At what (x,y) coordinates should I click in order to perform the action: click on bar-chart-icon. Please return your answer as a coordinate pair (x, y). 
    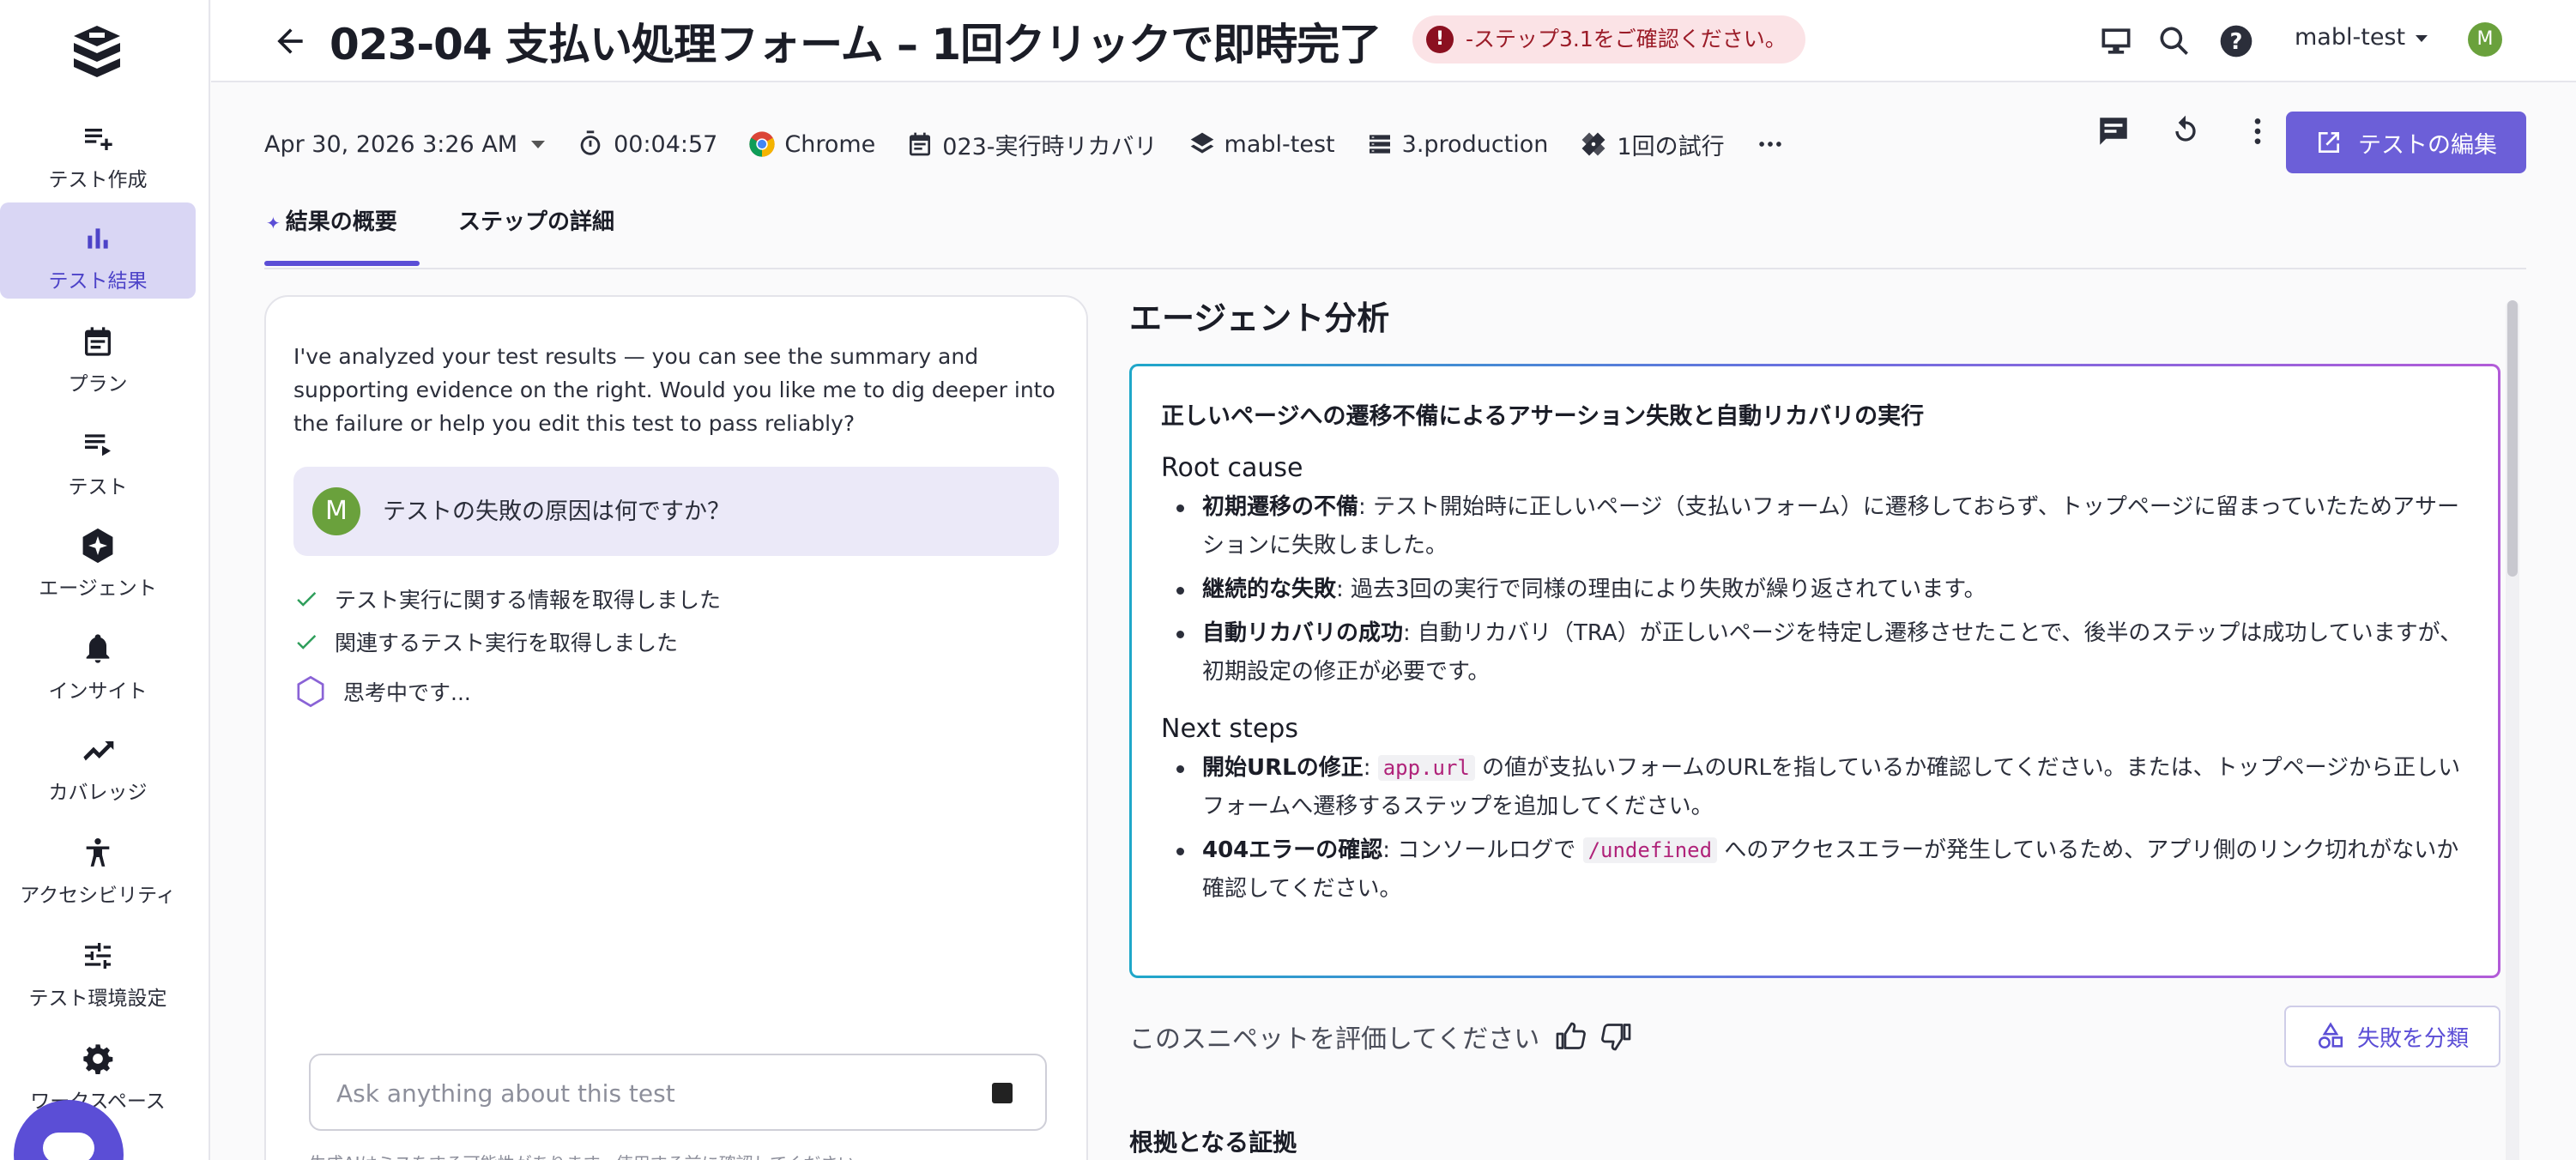
    Looking at the image, I should click on (98, 239).